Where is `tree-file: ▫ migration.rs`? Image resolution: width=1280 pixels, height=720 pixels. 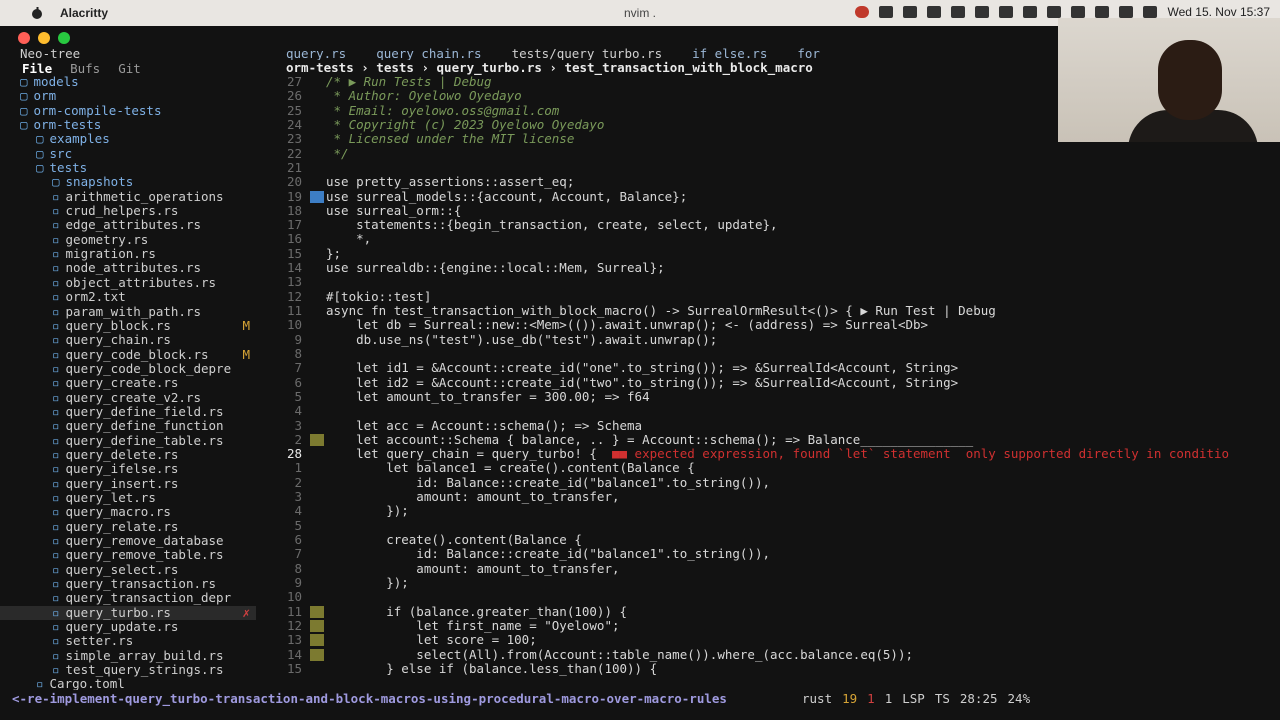
tree-file: ▫ migration.rs is located at coordinates (128, 254).